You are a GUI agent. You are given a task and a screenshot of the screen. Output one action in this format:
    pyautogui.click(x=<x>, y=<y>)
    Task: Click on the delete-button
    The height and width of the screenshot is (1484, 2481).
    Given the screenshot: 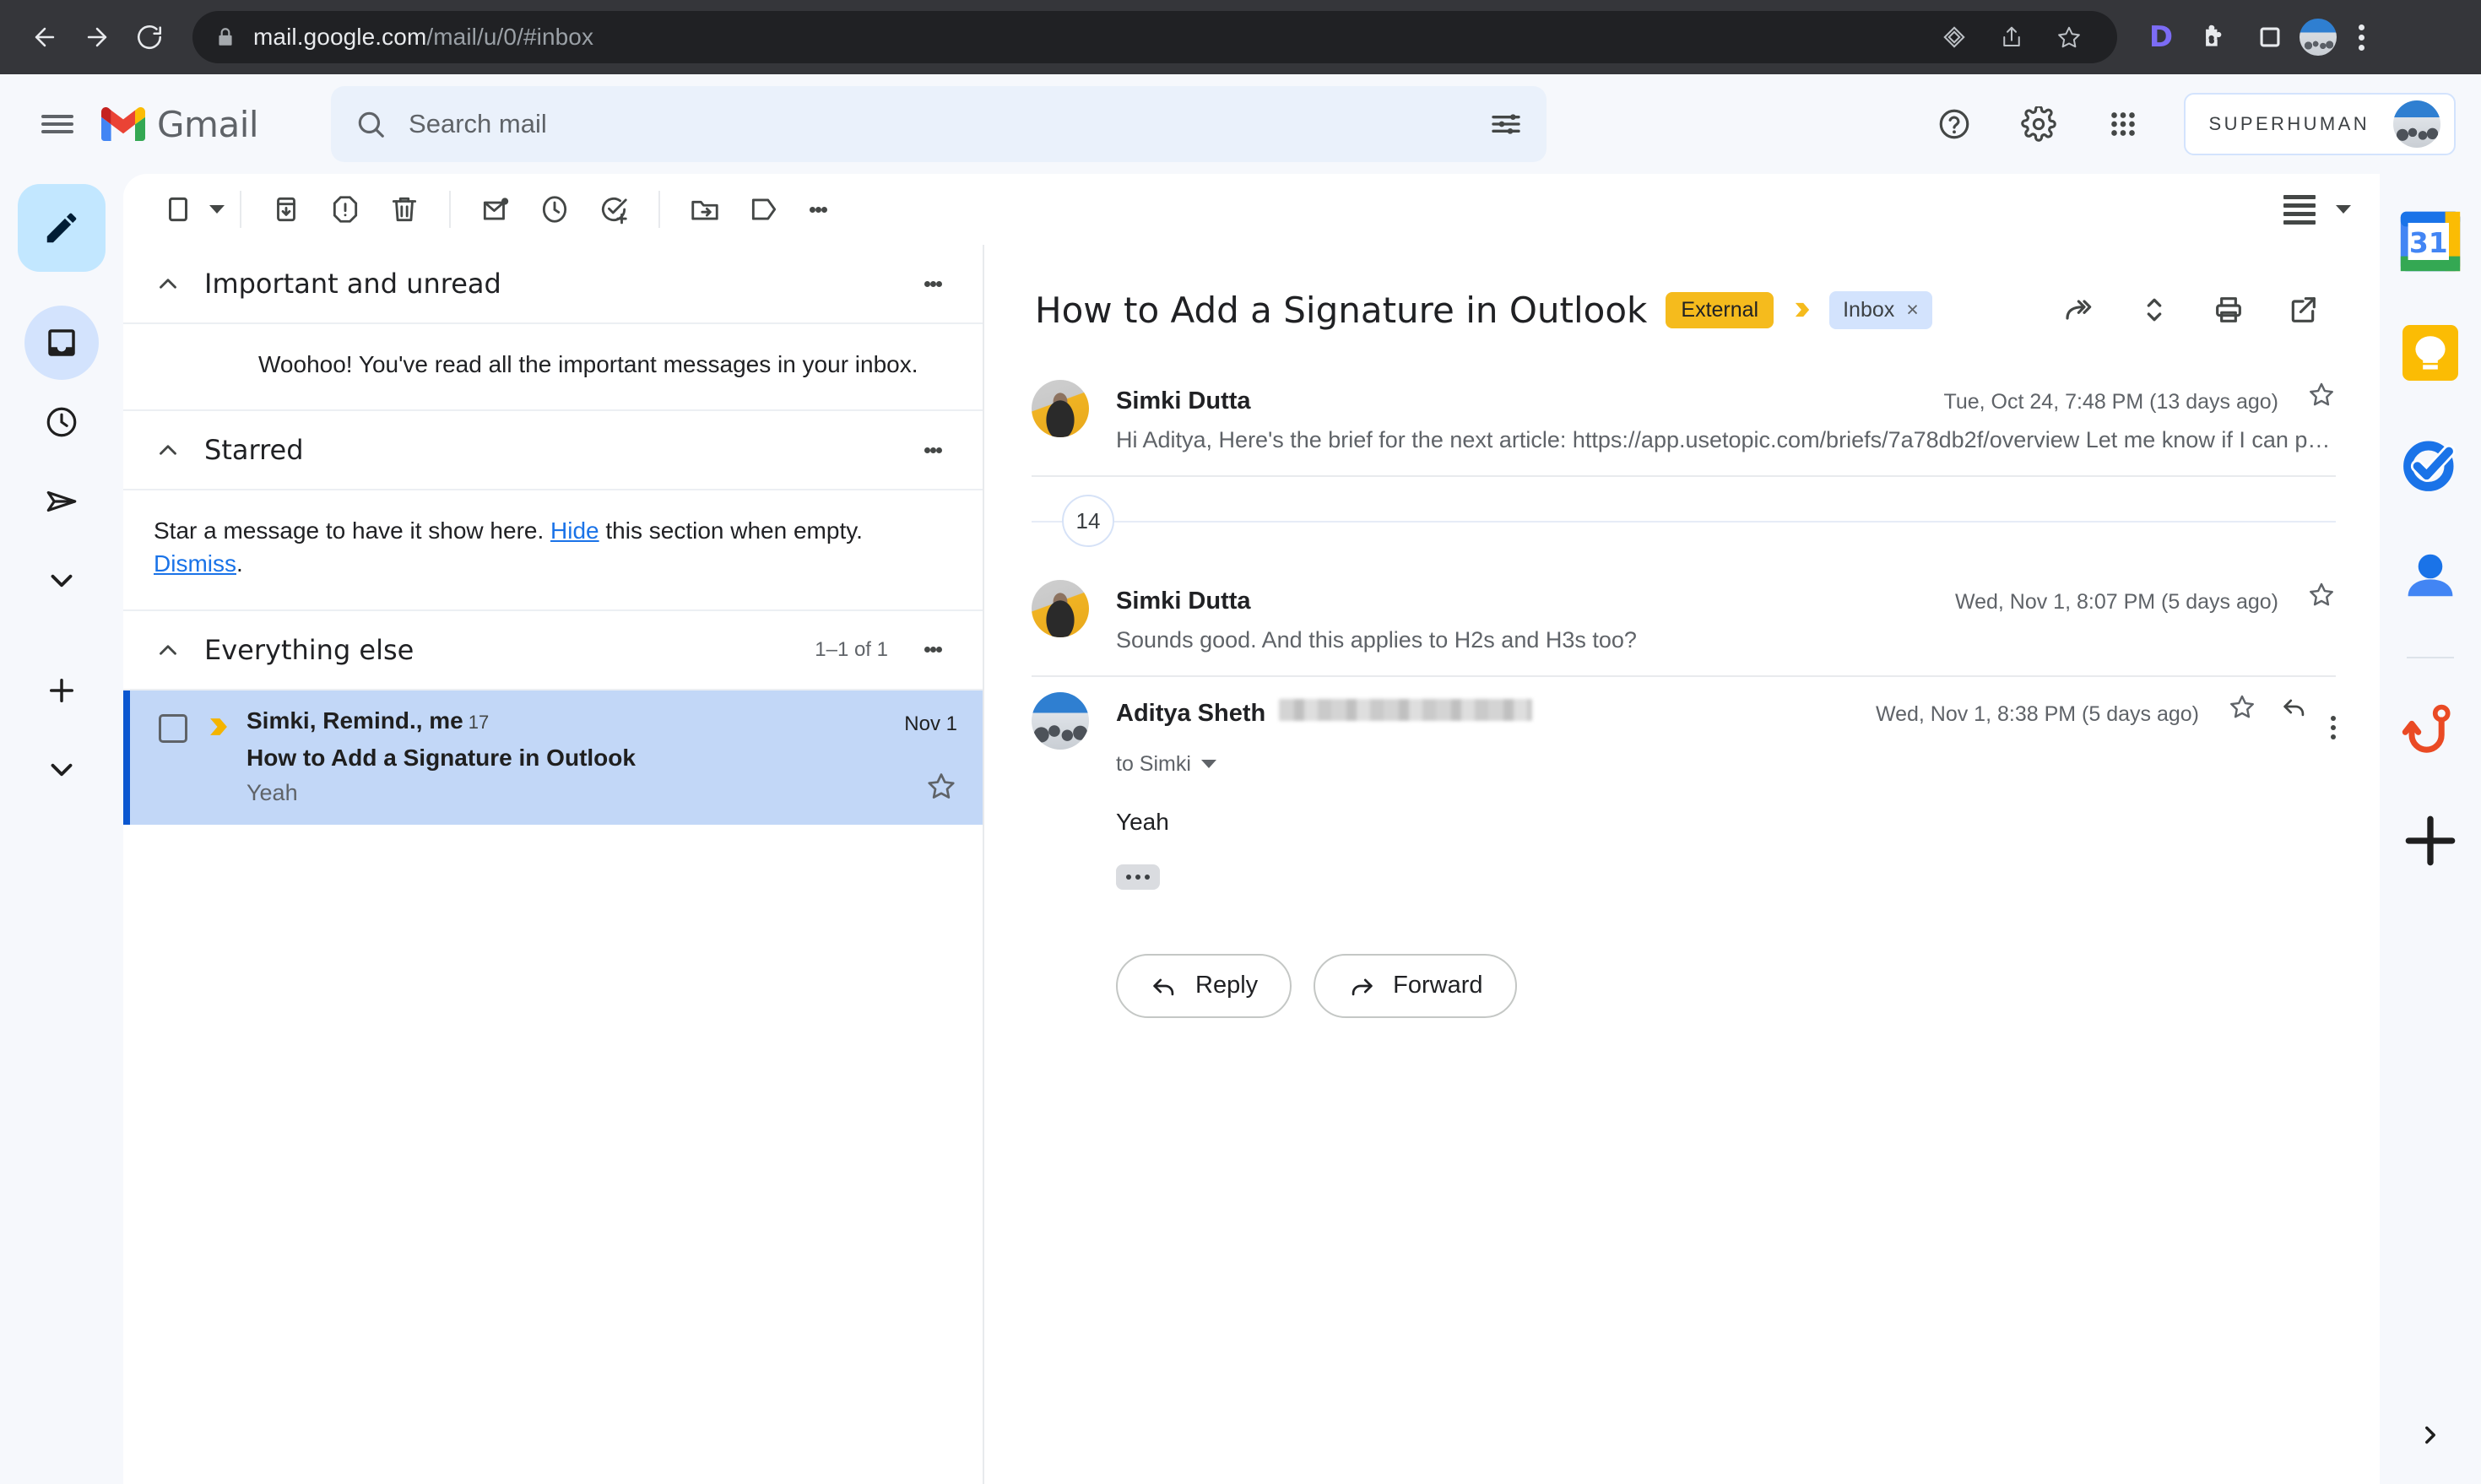 What is the action you would take?
    pyautogui.click(x=404, y=209)
    